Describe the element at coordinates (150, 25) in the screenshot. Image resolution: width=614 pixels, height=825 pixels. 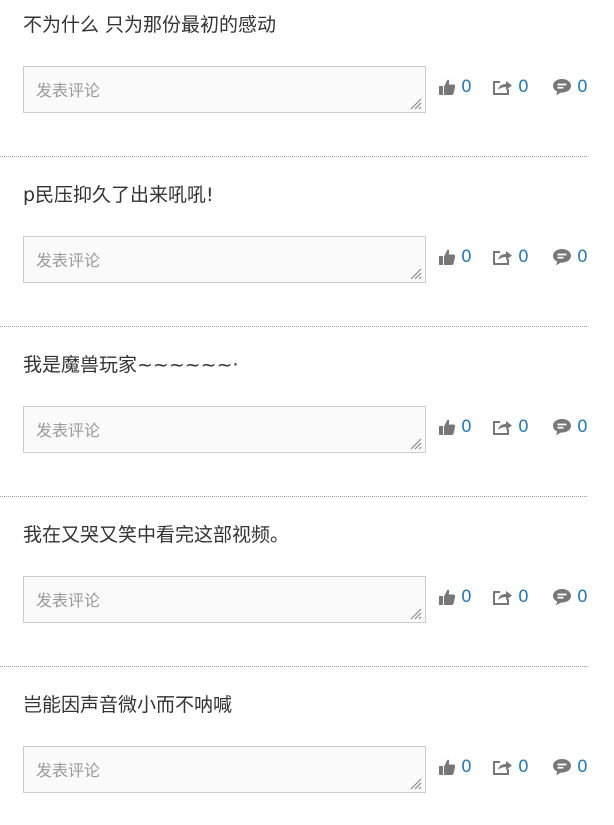
I see `comment-text: 不为什么 只为那份最初的感动` at that location.